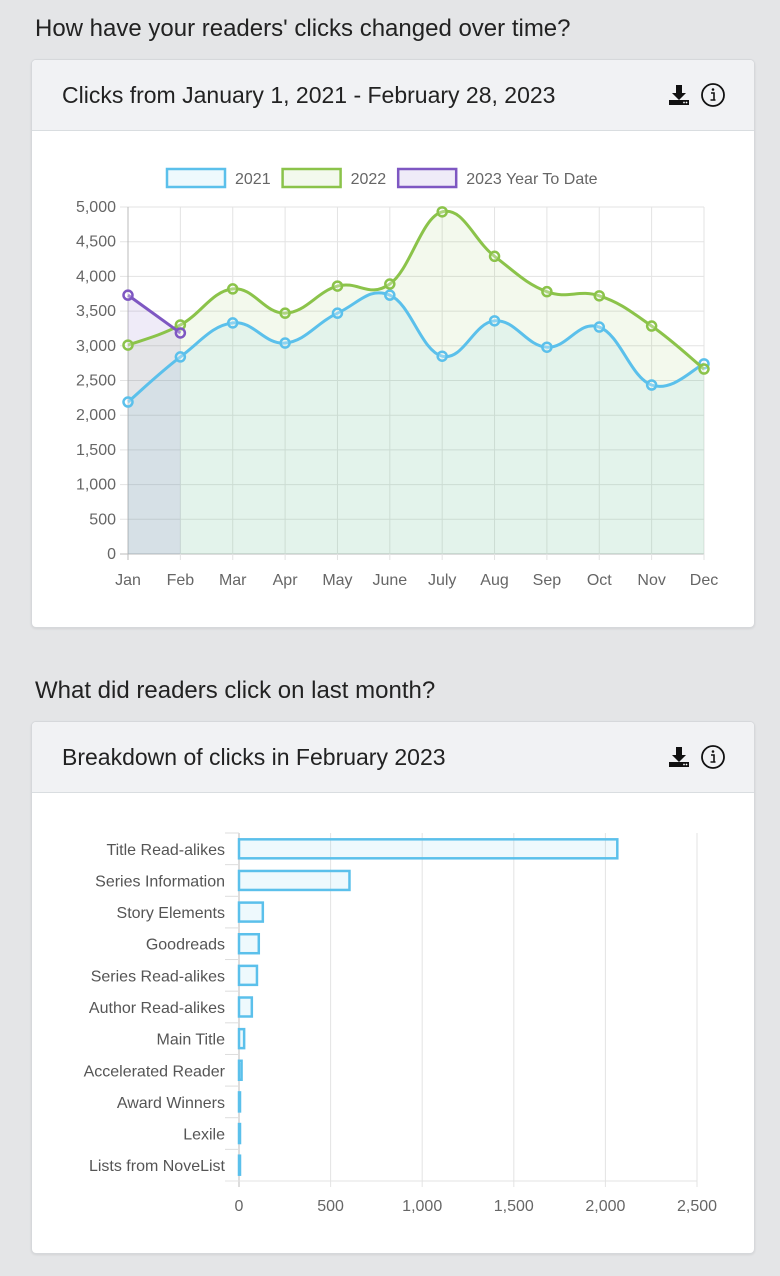 This screenshot has width=780, height=1276. What do you see at coordinates (96, 242) in the screenshot?
I see `y-tick-label: 4,500` at bounding box center [96, 242].